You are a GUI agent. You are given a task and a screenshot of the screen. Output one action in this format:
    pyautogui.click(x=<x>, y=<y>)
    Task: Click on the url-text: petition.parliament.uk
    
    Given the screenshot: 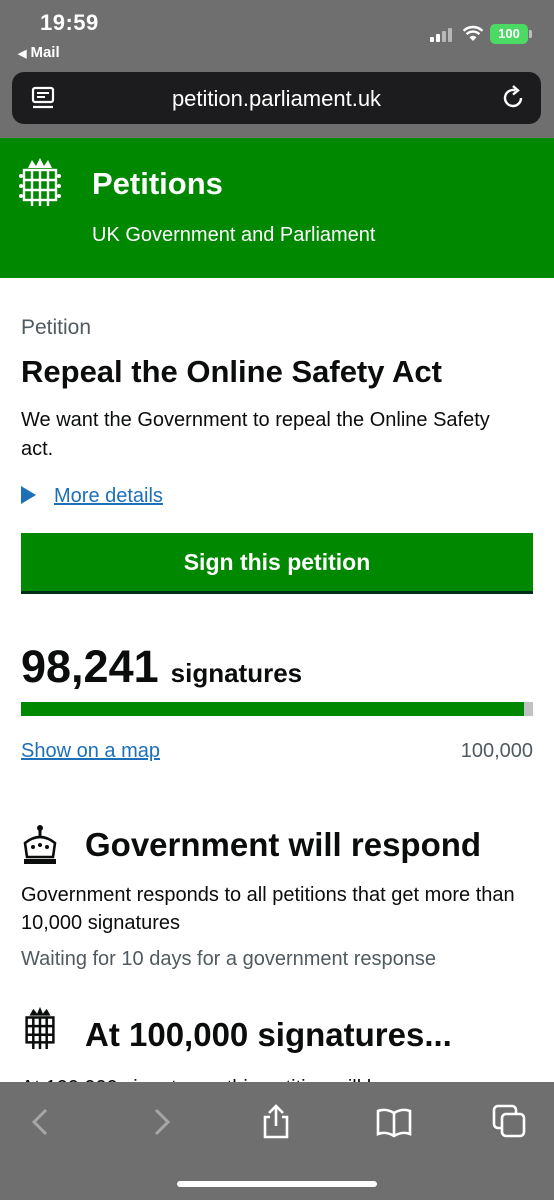 What is the action you would take?
    pyautogui.click(x=276, y=99)
    